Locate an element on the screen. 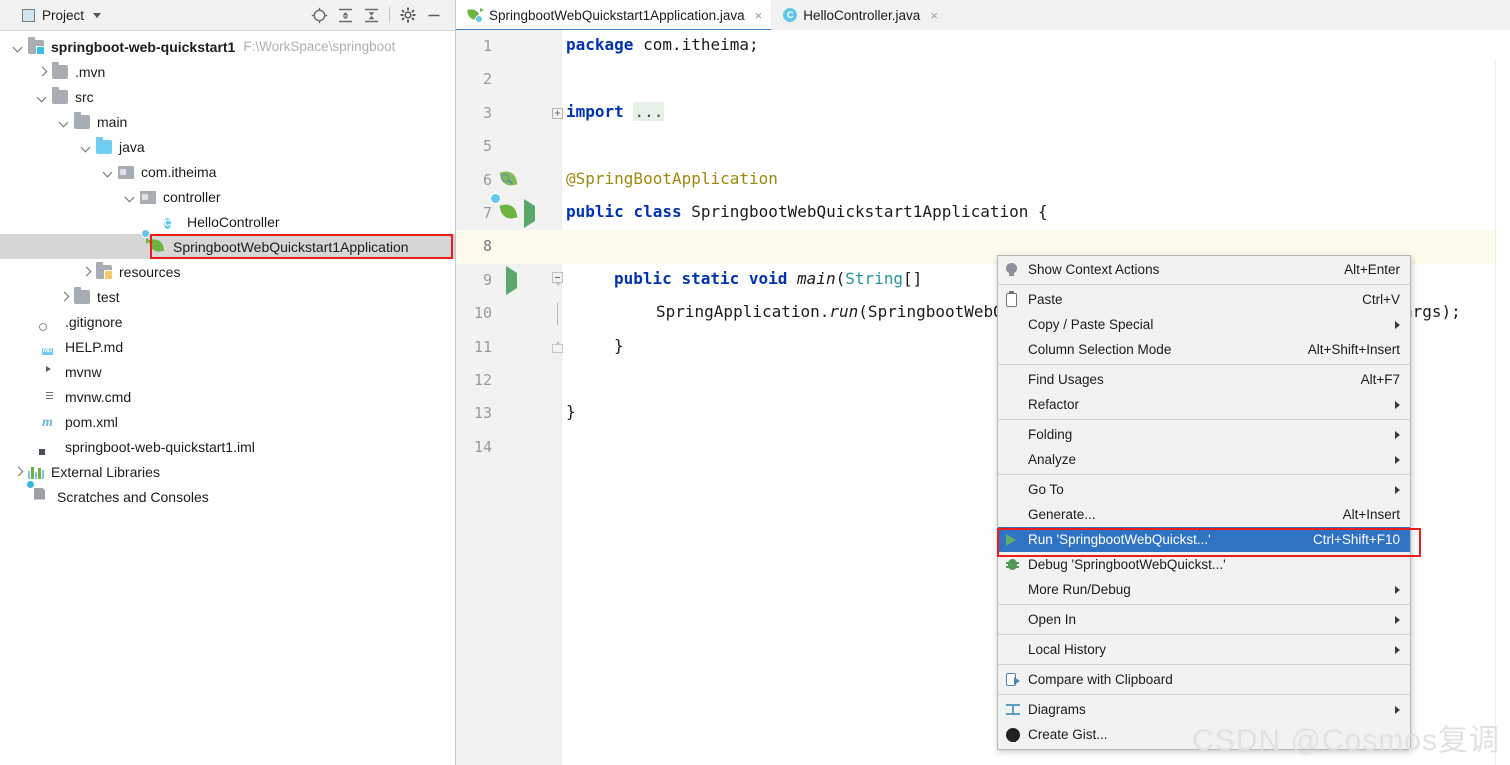 This screenshot has height=765, width=1510. menu-item-refactor: Refactor is located at coordinates (1204, 404).